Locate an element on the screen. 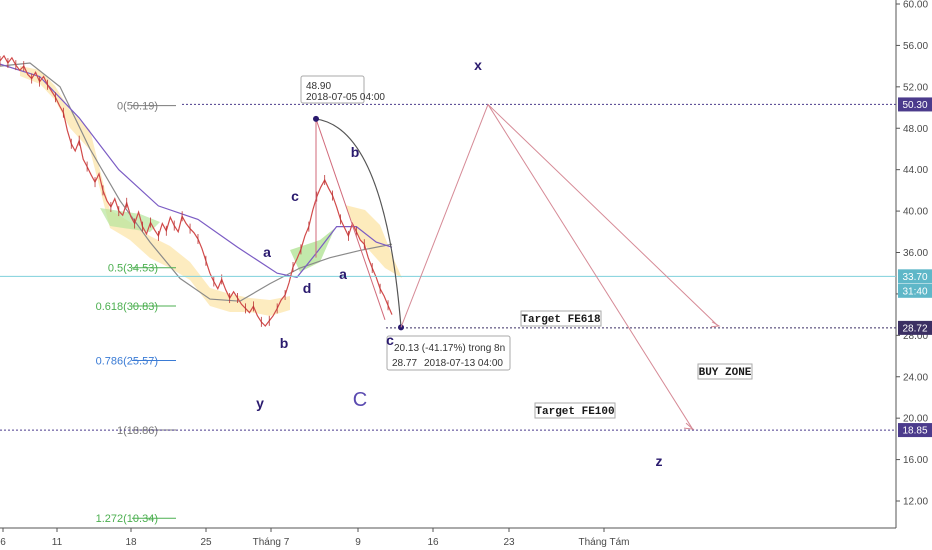 The image size is (932, 550). fib-level: 0.618(30.83) is located at coordinates (136, 307).